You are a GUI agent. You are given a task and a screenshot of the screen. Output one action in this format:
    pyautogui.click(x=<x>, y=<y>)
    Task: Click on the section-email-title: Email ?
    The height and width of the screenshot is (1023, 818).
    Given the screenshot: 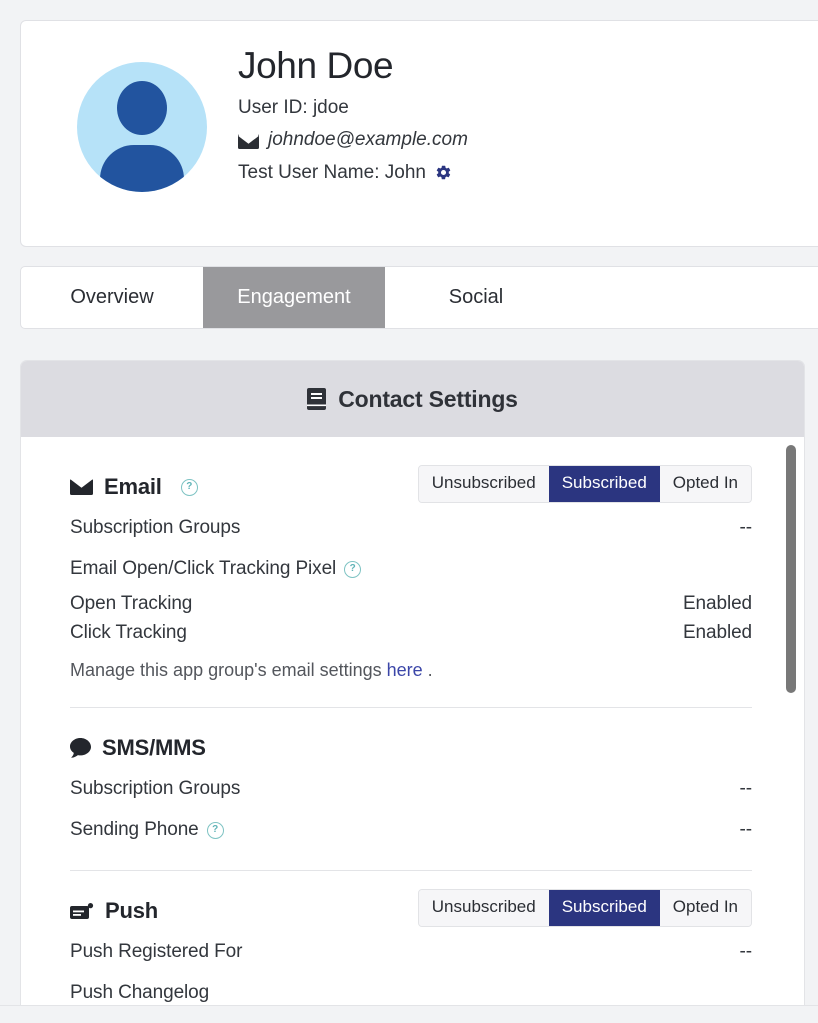 What is the action you would take?
    pyautogui.click(x=134, y=487)
    